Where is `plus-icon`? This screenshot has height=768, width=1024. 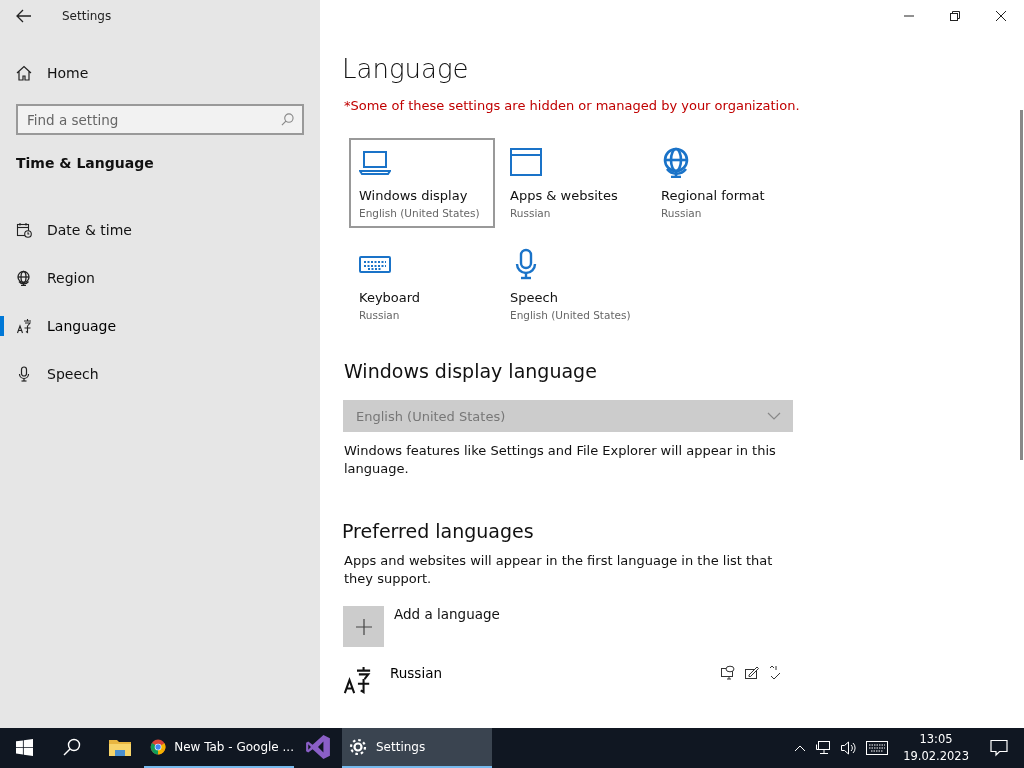
plus-icon is located at coordinates (363, 626).